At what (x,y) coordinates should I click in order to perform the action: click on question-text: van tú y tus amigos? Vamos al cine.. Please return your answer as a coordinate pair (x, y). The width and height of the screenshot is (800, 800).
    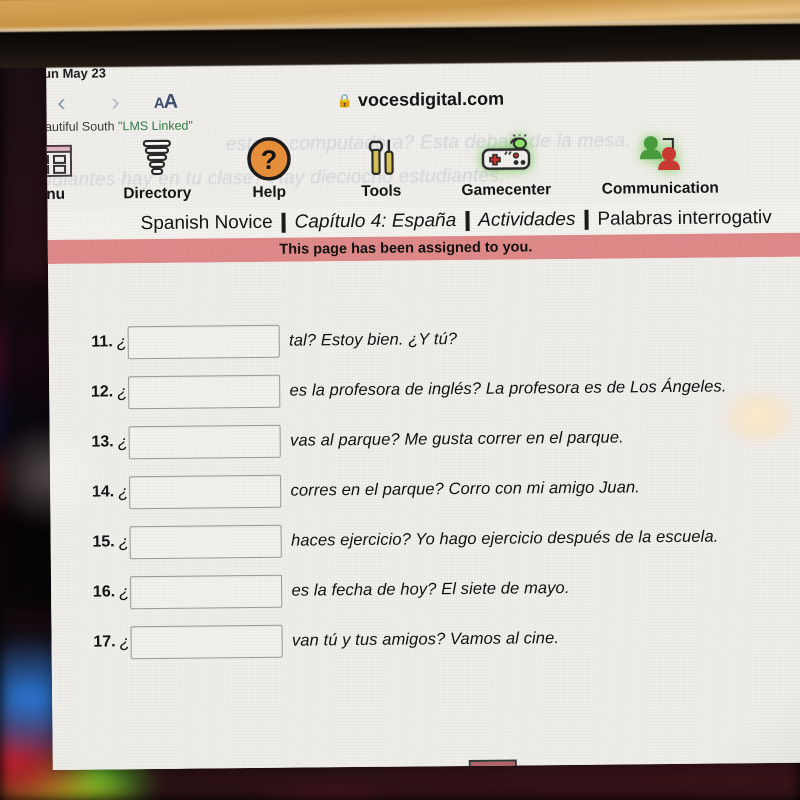
    Looking at the image, I should click on (425, 639).